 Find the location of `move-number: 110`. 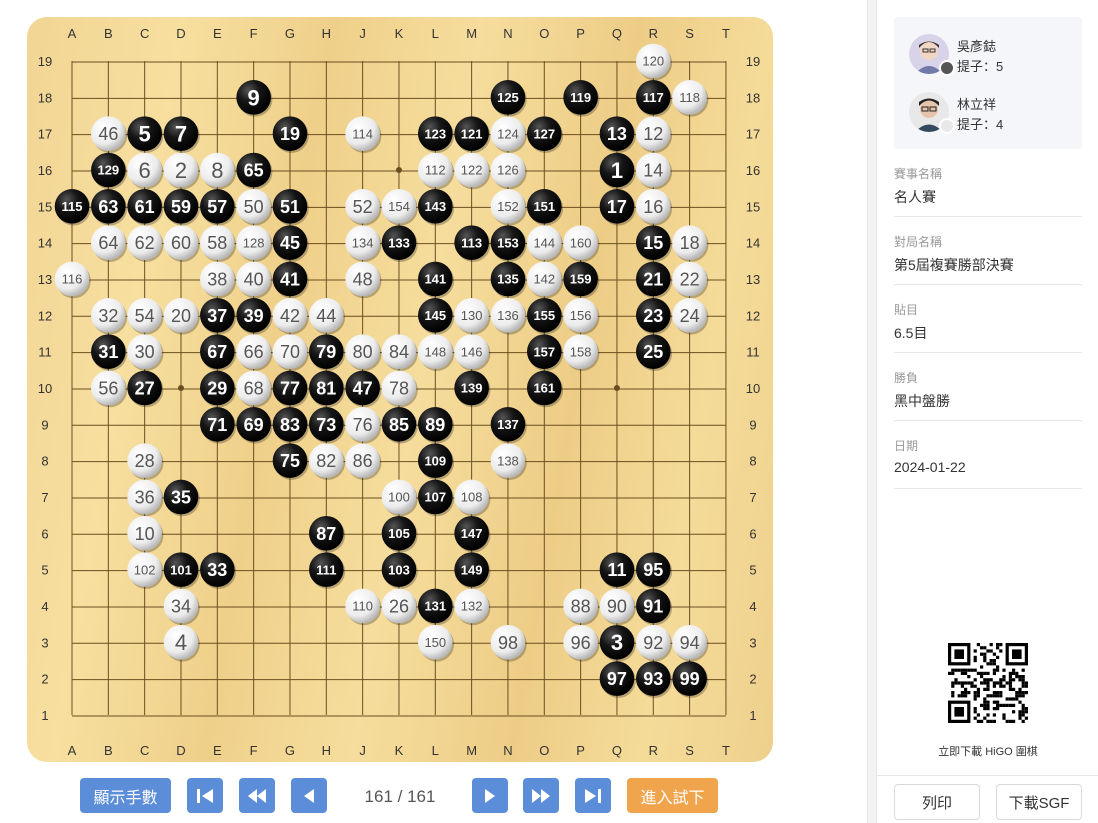

move-number: 110 is located at coordinates (362, 606).